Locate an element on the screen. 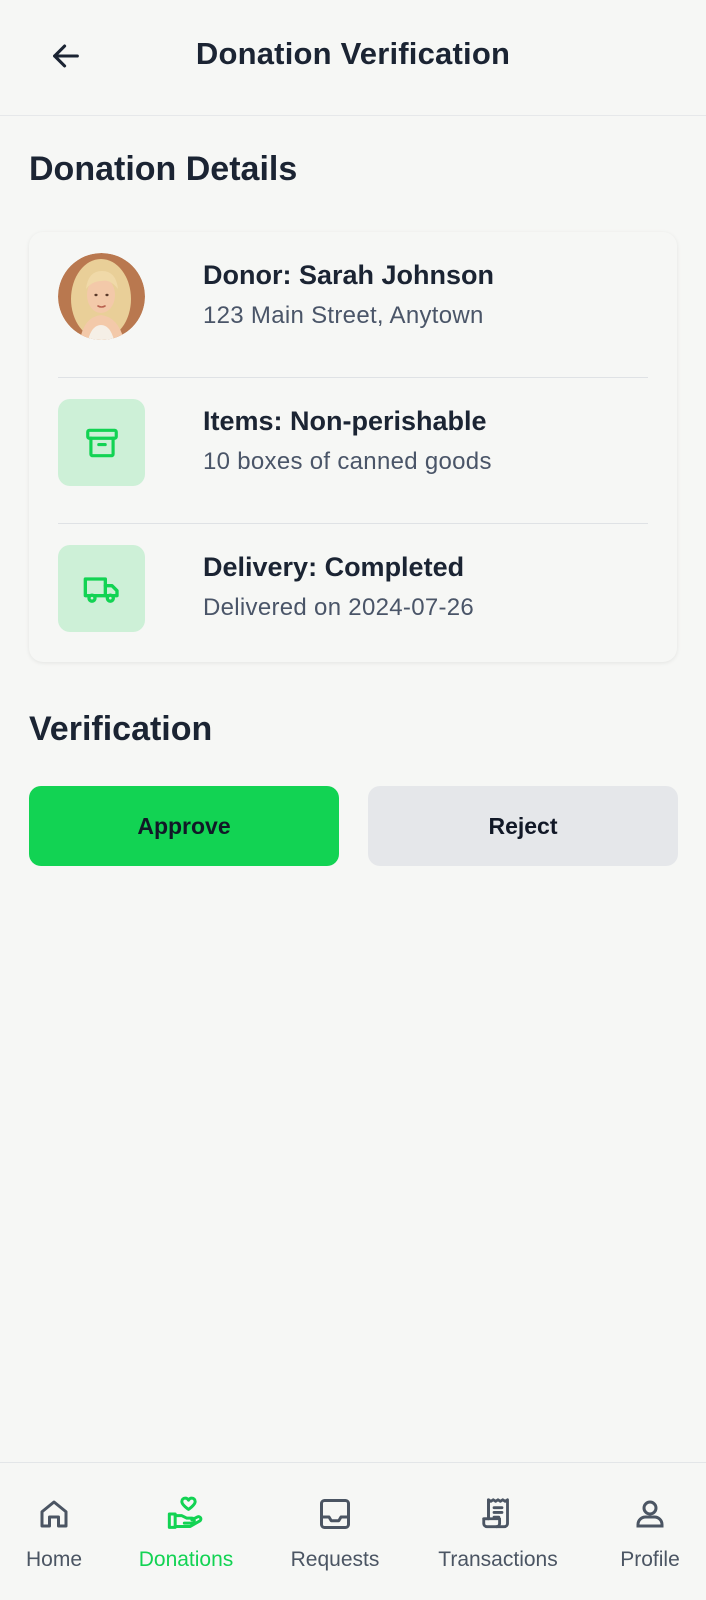 The image size is (706, 1600). delivery-title: Delivery: Completed is located at coordinates (334, 567).